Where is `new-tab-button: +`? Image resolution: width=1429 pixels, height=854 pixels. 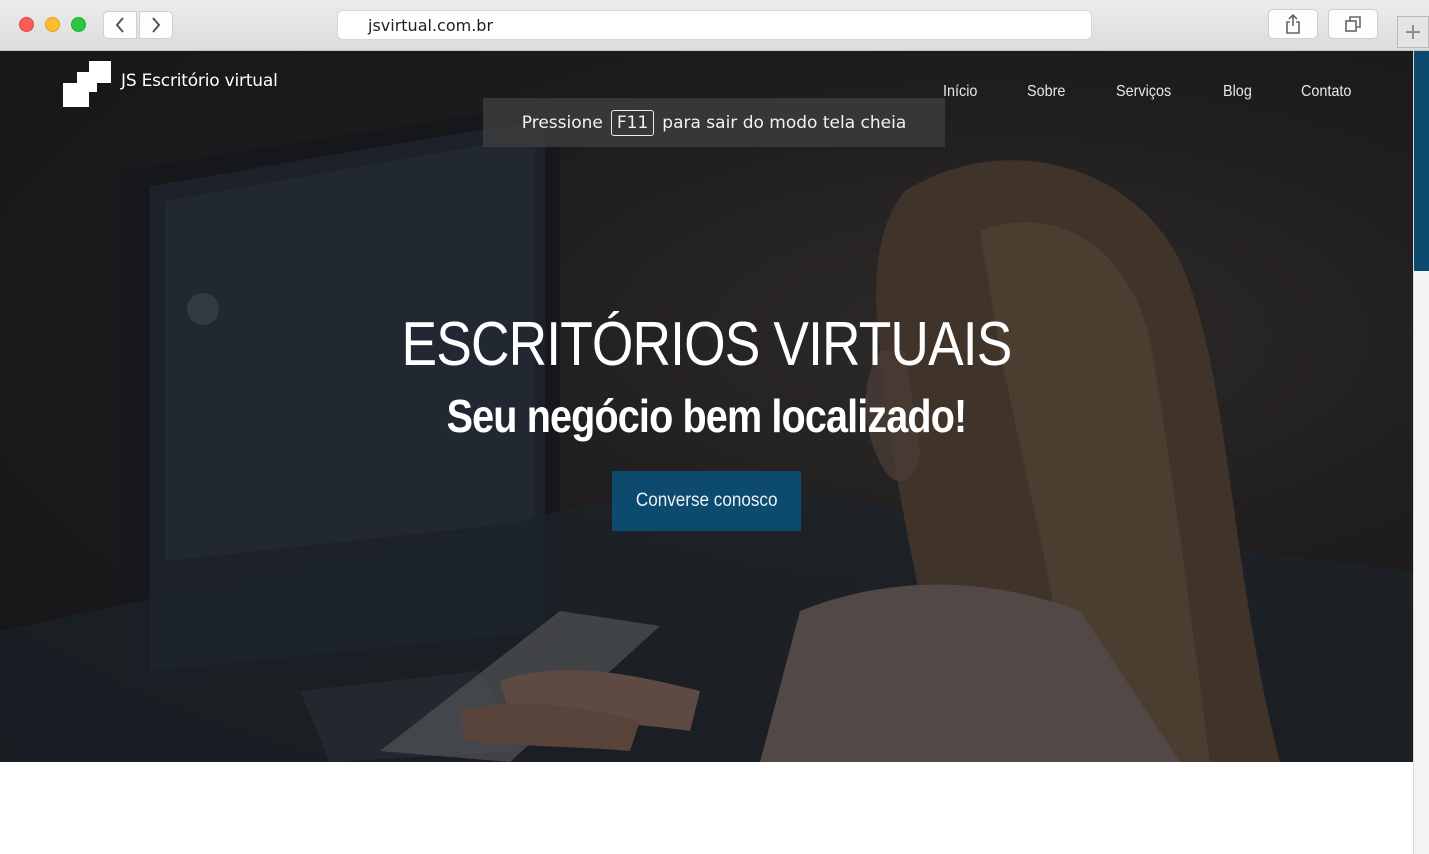 new-tab-button: + is located at coordinates (1413, 32).